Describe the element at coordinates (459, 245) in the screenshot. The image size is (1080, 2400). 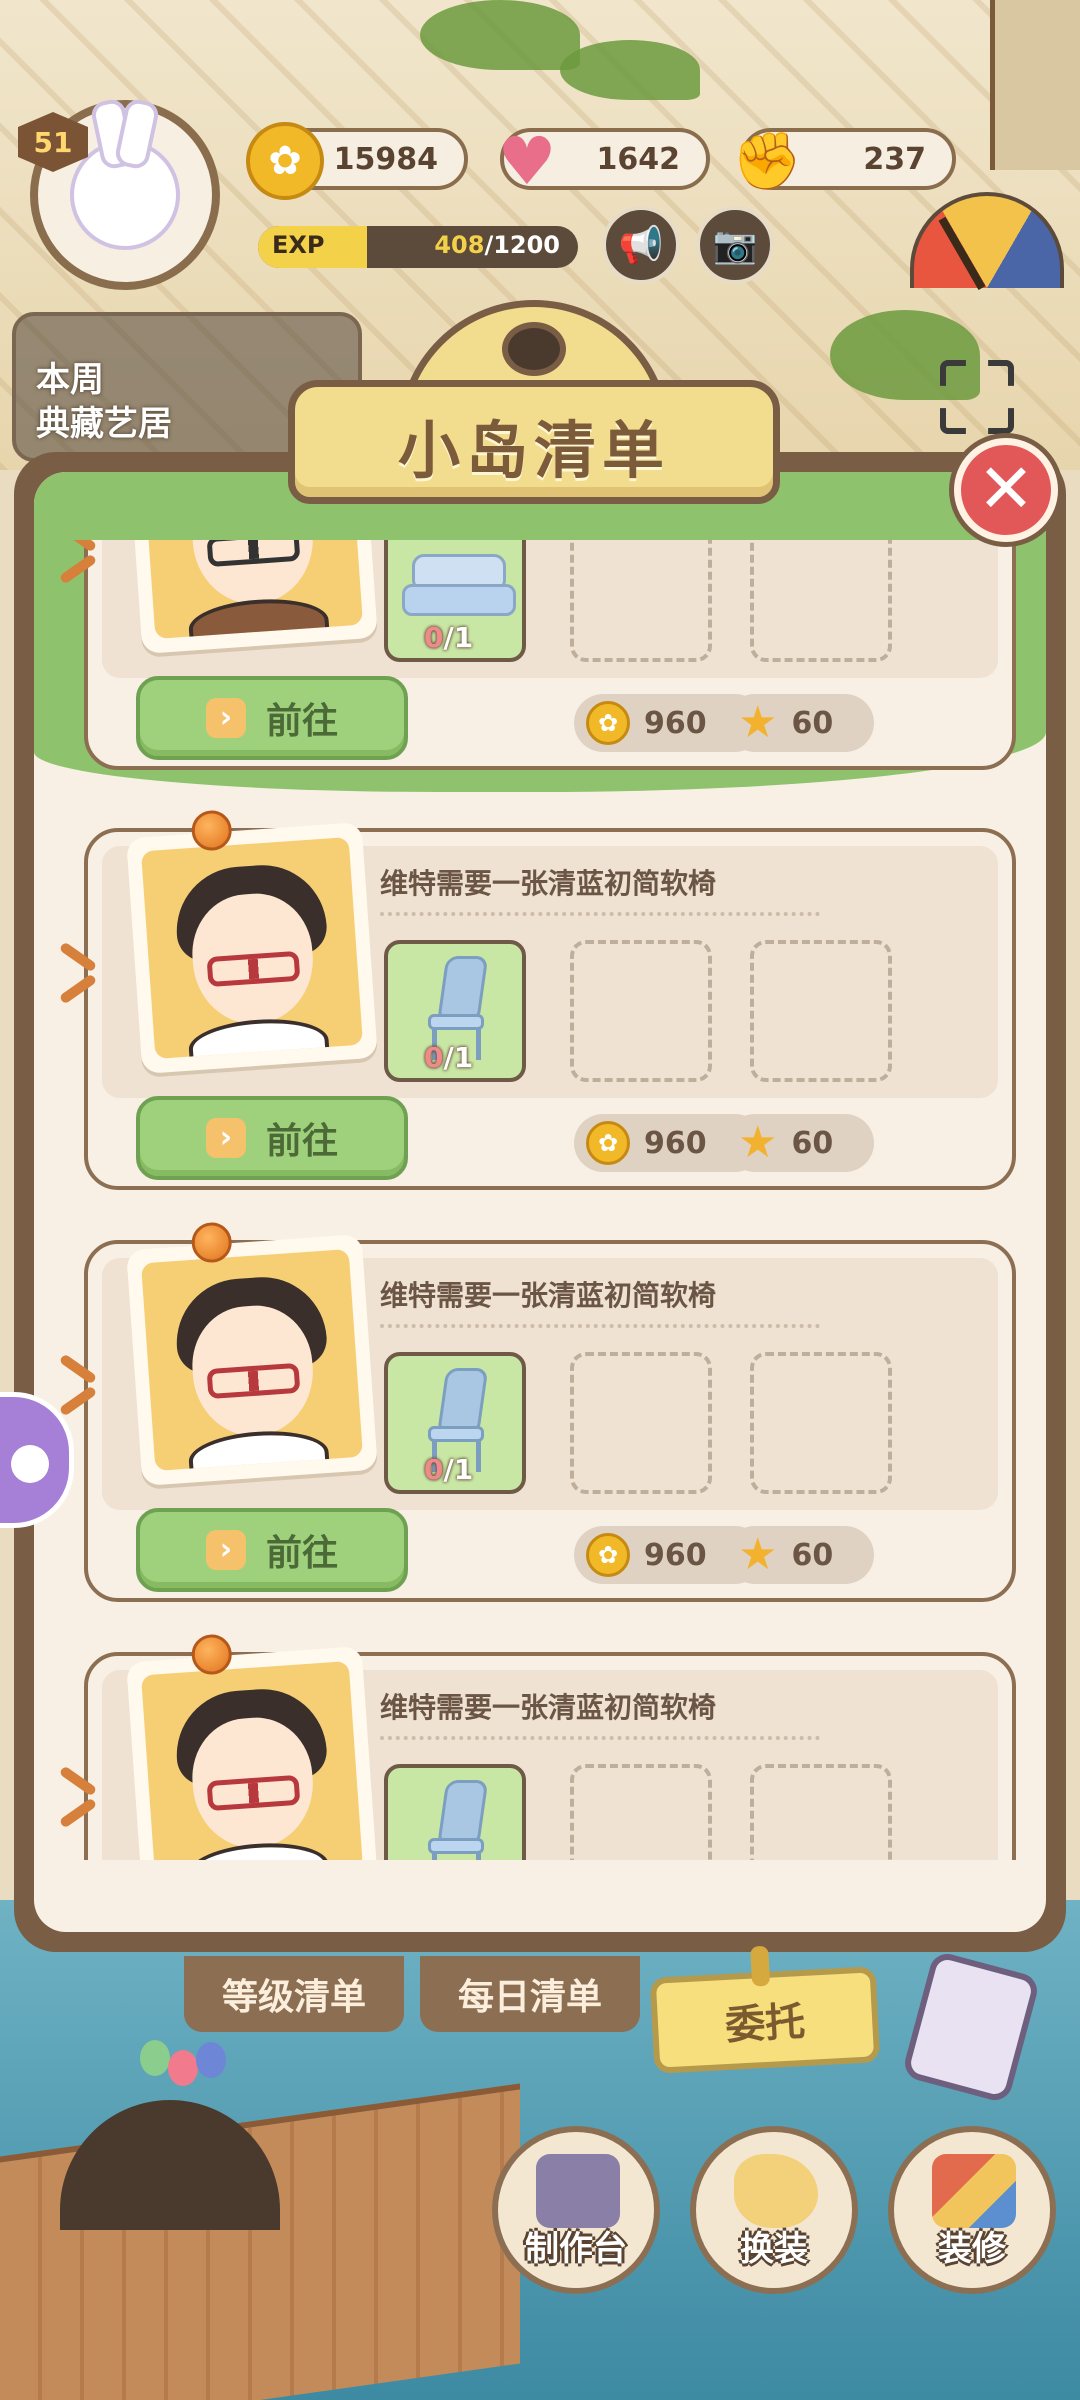
I see `exp-current: 408` at that location.